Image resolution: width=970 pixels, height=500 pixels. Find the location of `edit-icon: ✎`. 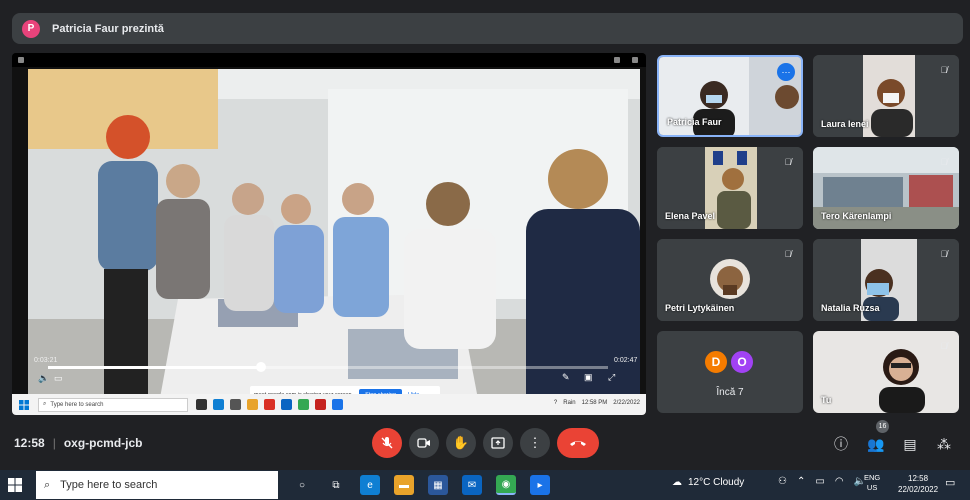

edit-icon: ✎ is located at coordinates (566, 377).